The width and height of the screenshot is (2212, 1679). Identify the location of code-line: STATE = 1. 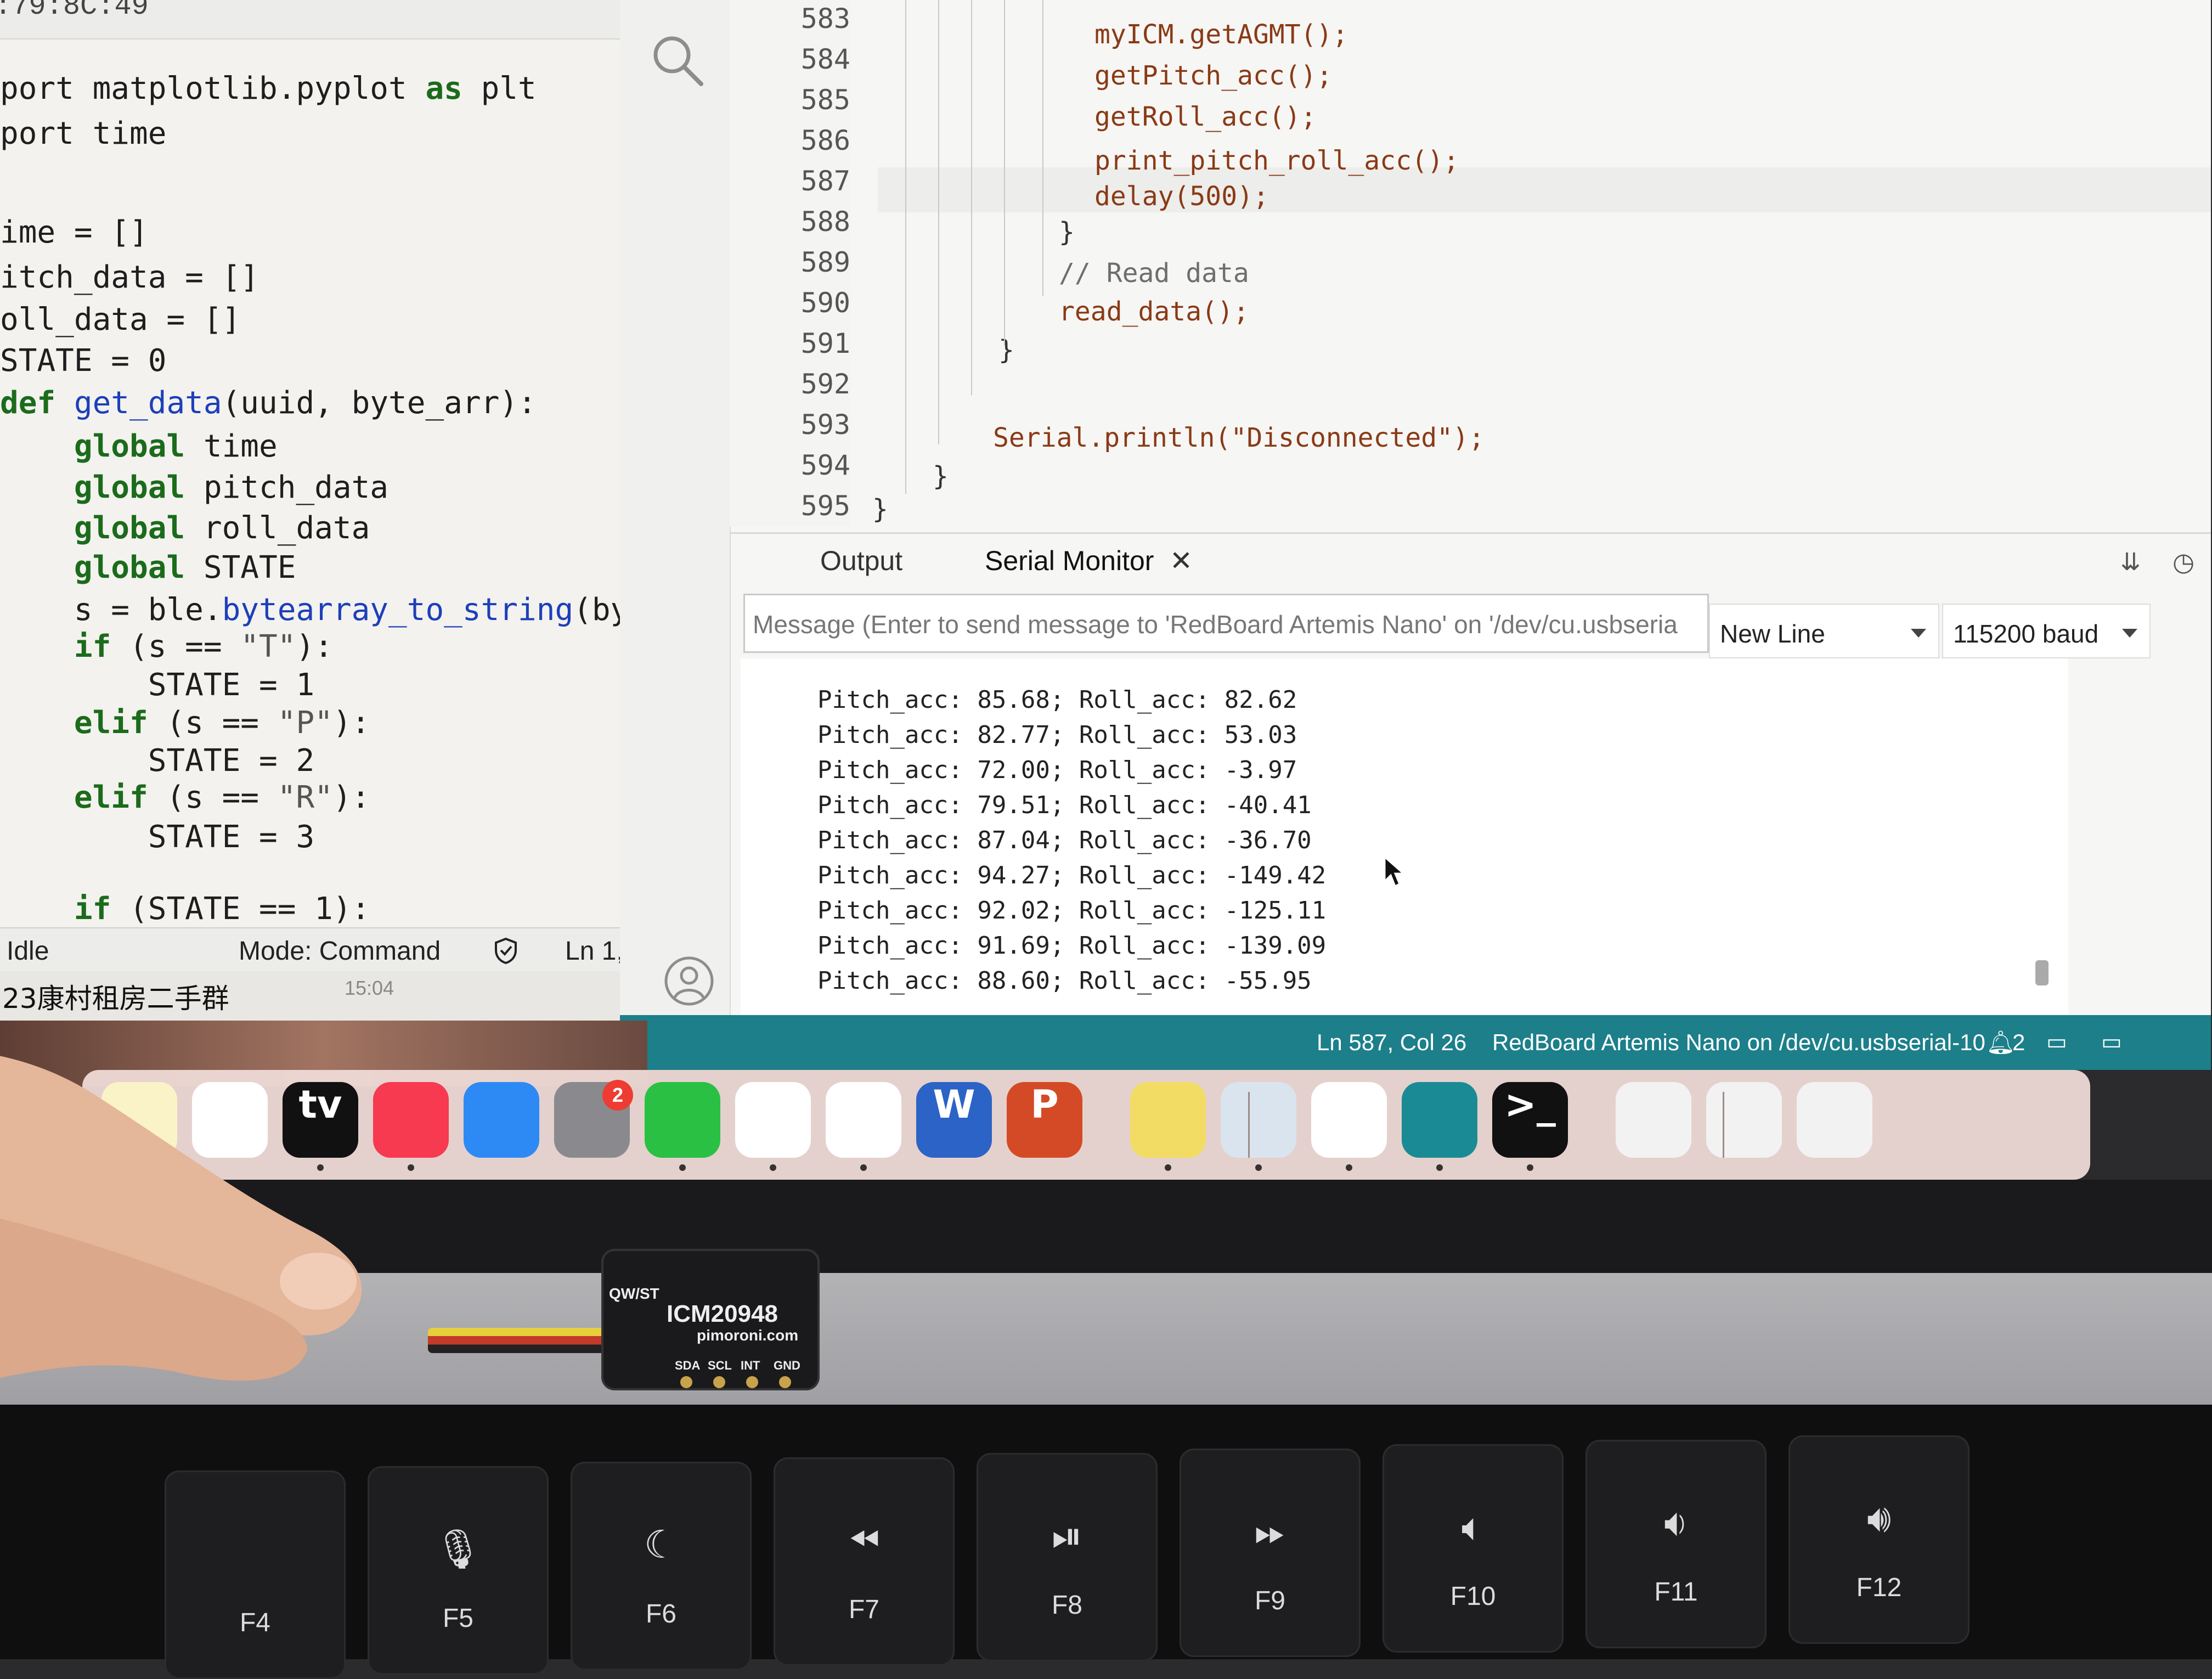
(158, 685).